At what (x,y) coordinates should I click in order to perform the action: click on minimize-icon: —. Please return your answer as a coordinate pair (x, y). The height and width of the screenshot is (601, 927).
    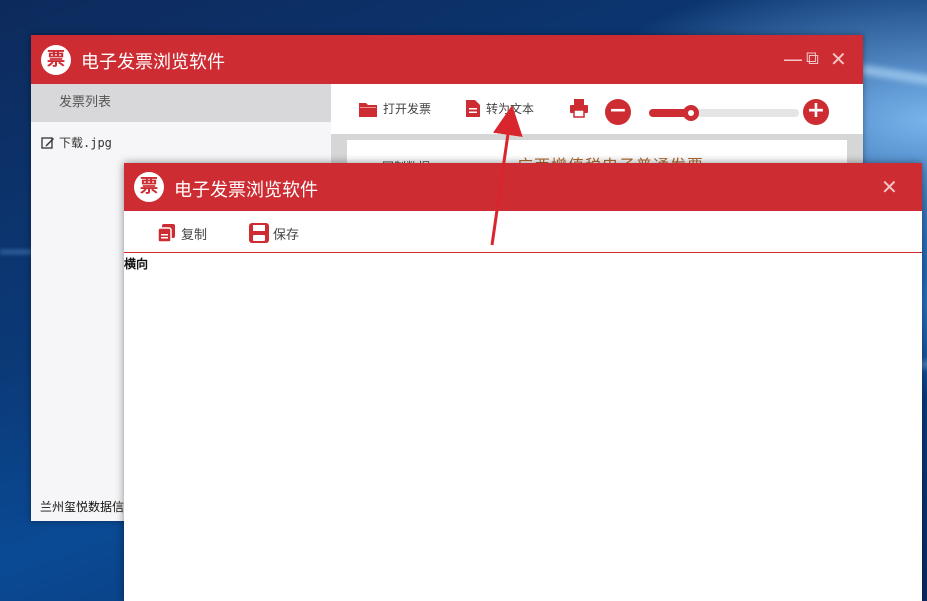
    Looking at the image, I should click on (793, 59).